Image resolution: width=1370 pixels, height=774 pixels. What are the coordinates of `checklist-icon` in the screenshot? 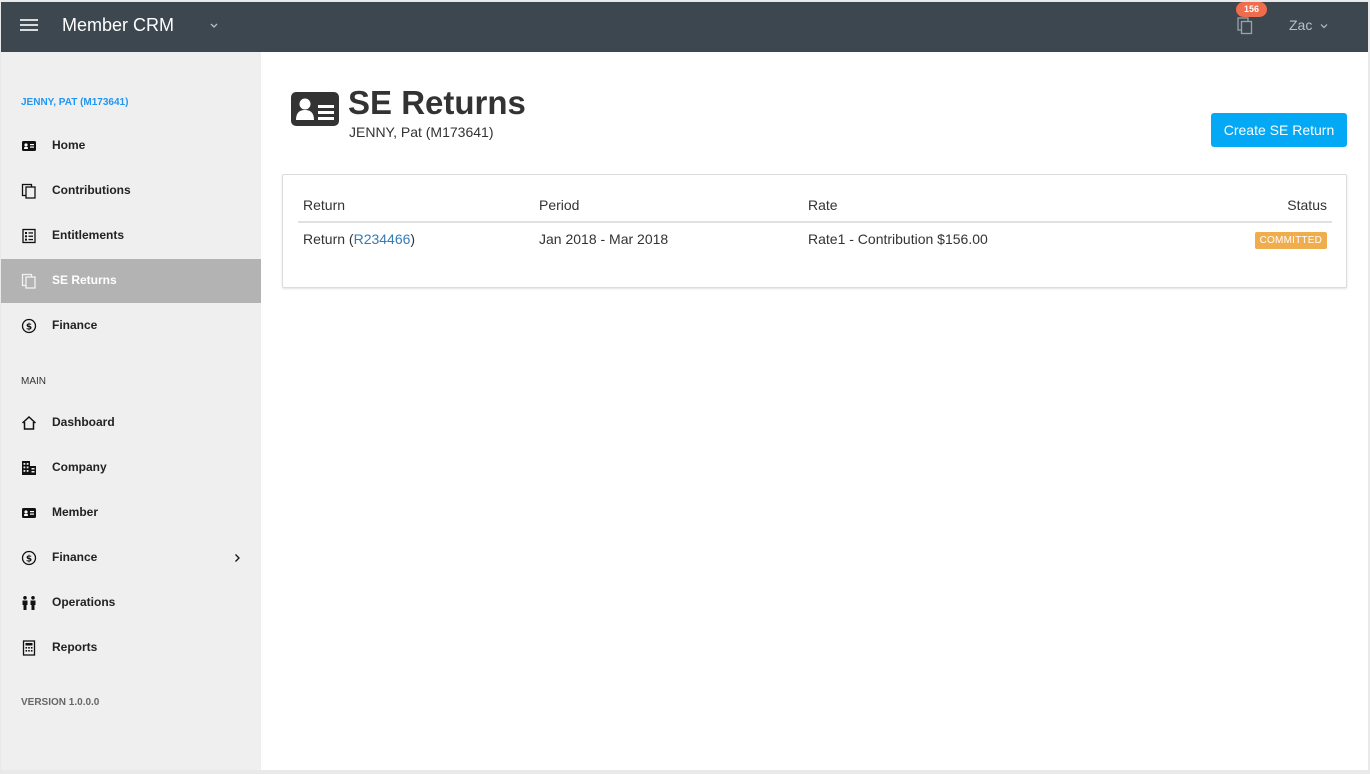 It's located at (29, 236).